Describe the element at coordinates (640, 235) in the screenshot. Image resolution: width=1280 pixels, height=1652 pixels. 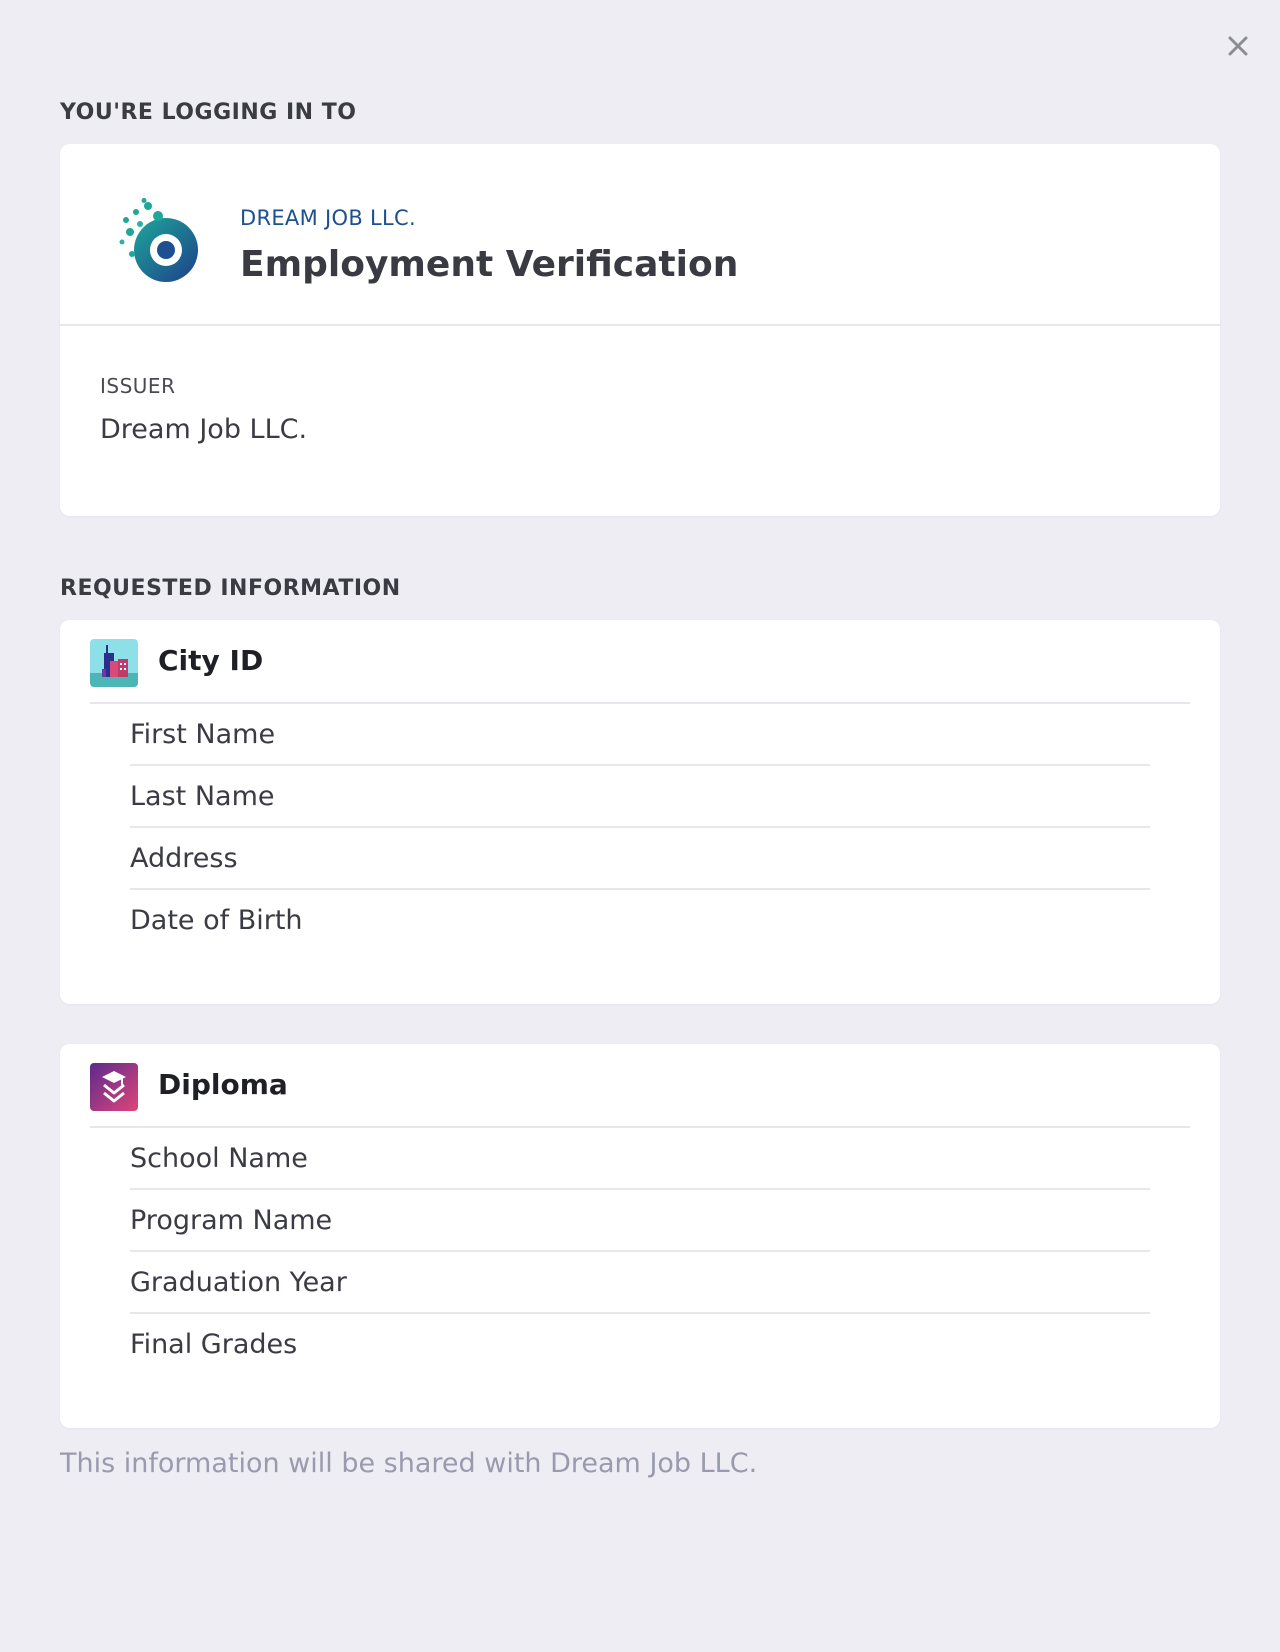
I see `app-card-header: DREAM JOB LLC. Employment Verification` at that location.